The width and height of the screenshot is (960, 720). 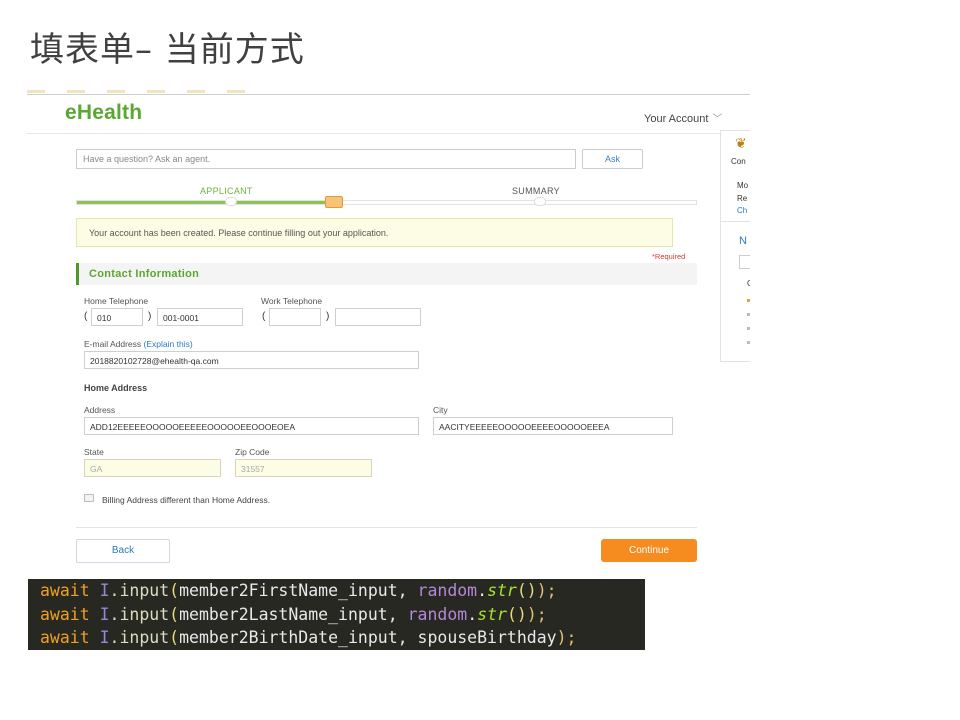 I want to click on progress-current-marker, so click(x=334, y=202).